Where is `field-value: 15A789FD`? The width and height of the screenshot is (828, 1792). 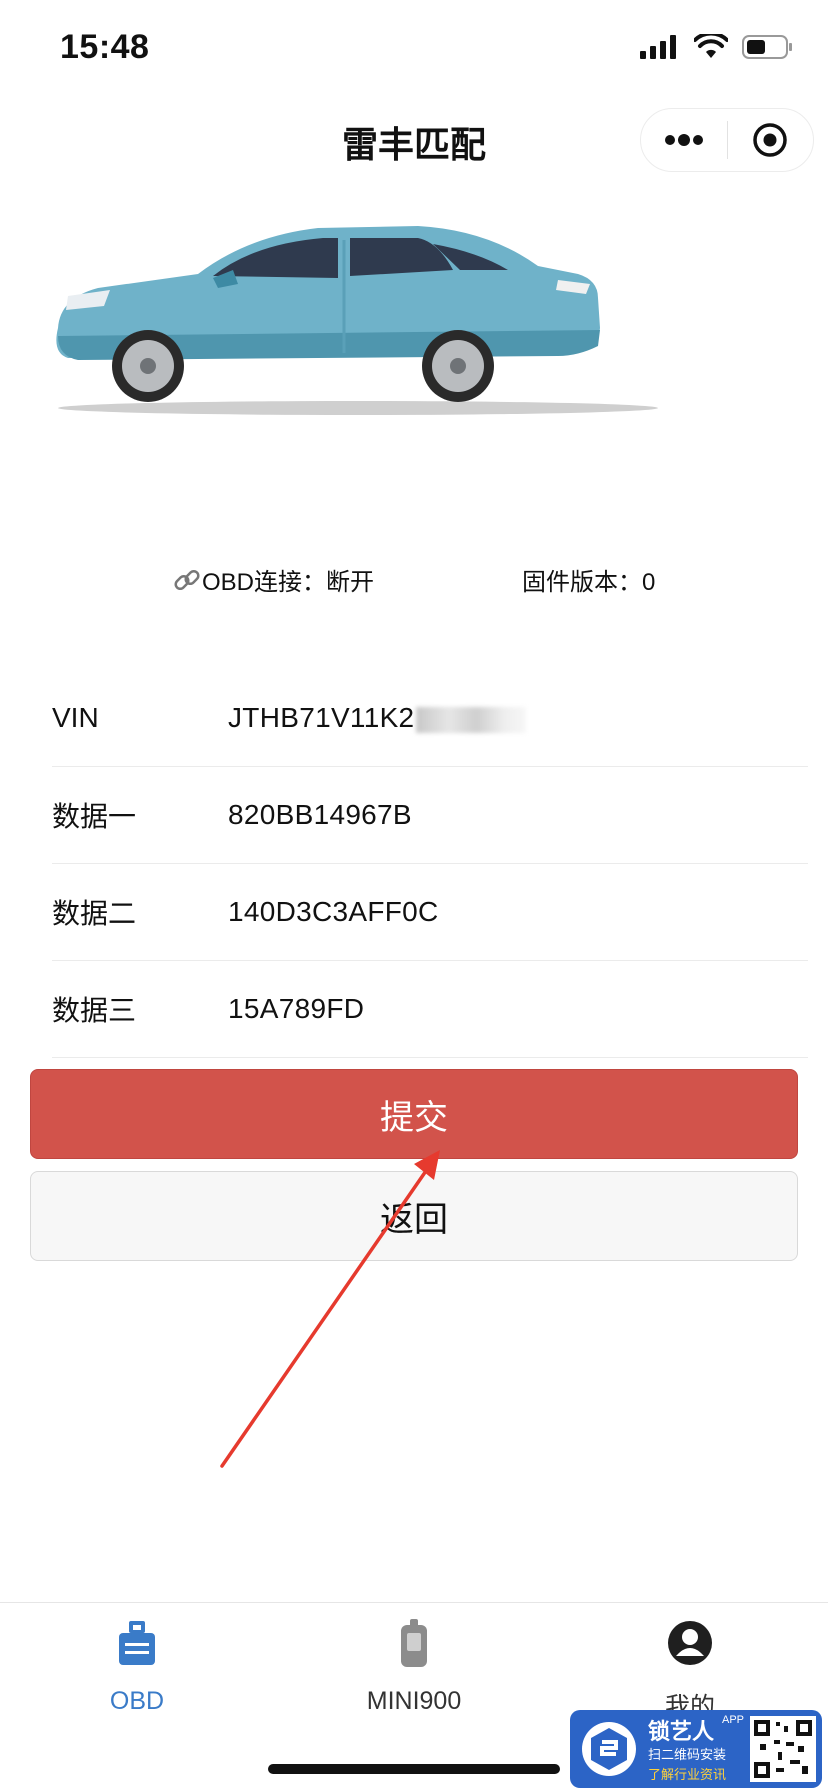
field-value: 15A789FD is located at coordinates (296, 1008).